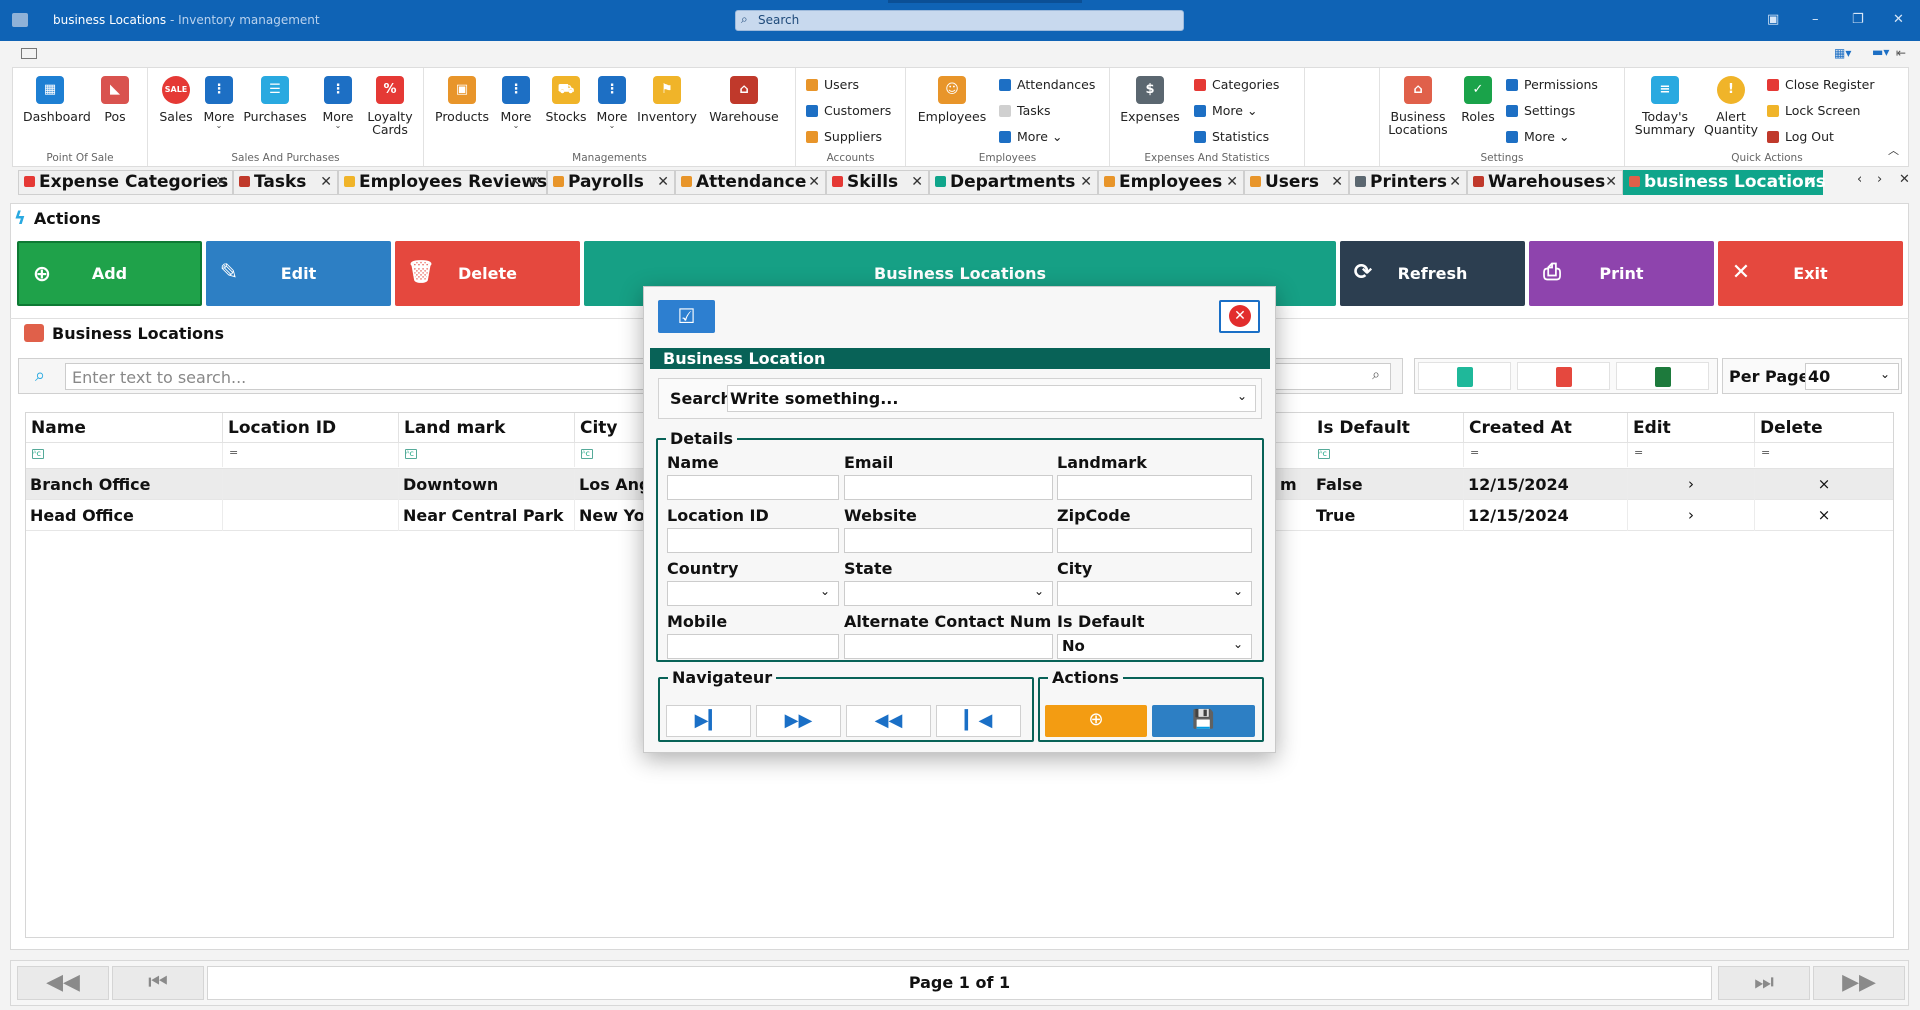 The width and height of the screenshot is (1920, 1010). I want to click on nav-next-button: ▶▶, so click(798, 721).